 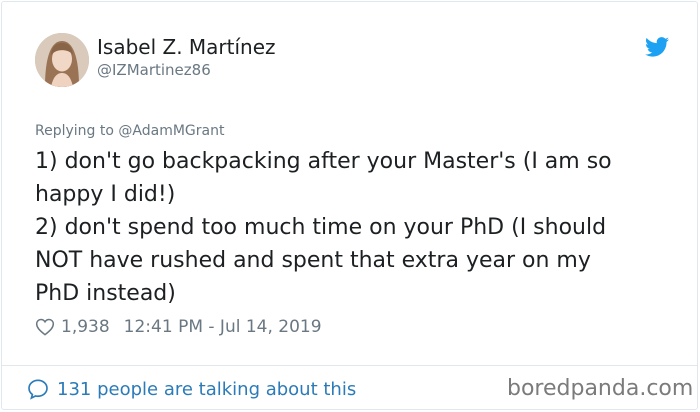 What do you see at coordinates (74, 131) in the screenshot?
I see `reply-prefix: Replying to` at bounding box center [74, 131].